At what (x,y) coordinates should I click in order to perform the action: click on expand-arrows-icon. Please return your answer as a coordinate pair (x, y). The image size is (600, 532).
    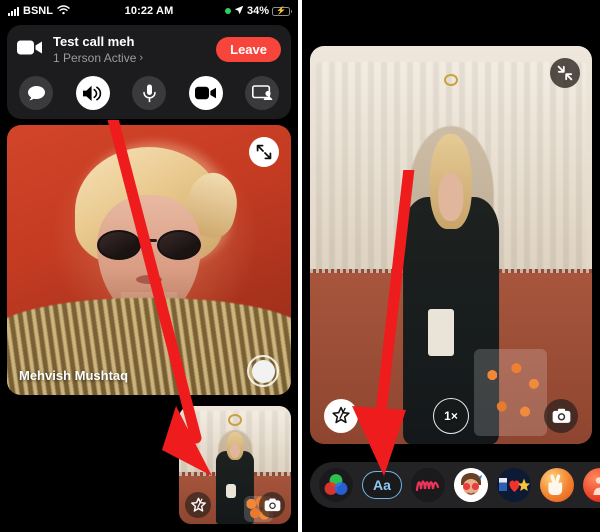
    Looking at the image, I should click on (264, 152).